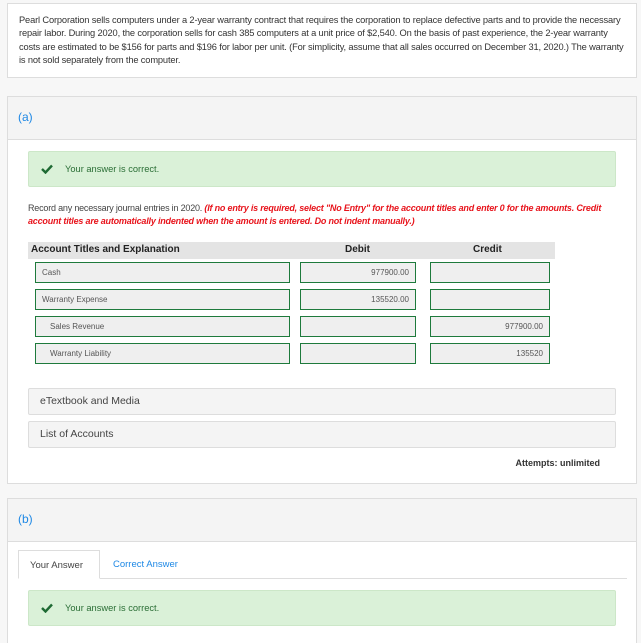 This screenshot has width=641, height=643. I want to click on account-title-input: Cash, so click(162, 272).